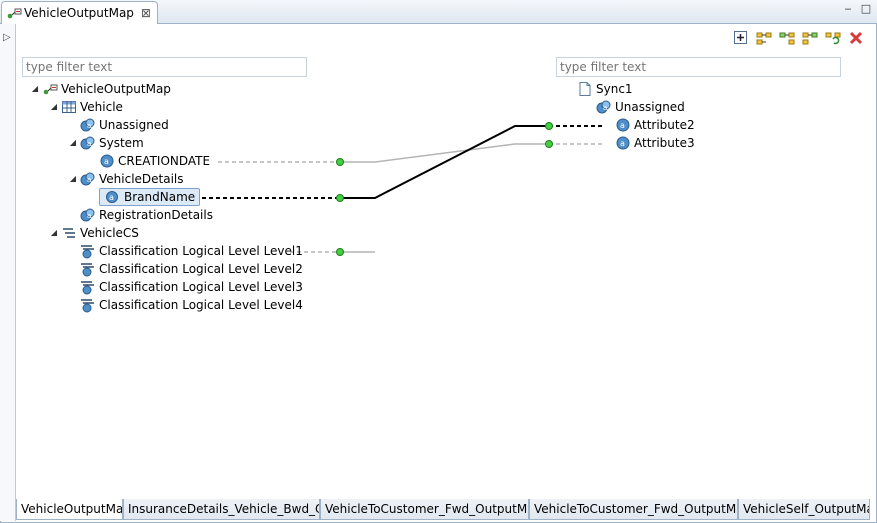 The height and width of the screenshot is (523, 877). I want to click on tree-node-label: Sync1, so click(614, 89).